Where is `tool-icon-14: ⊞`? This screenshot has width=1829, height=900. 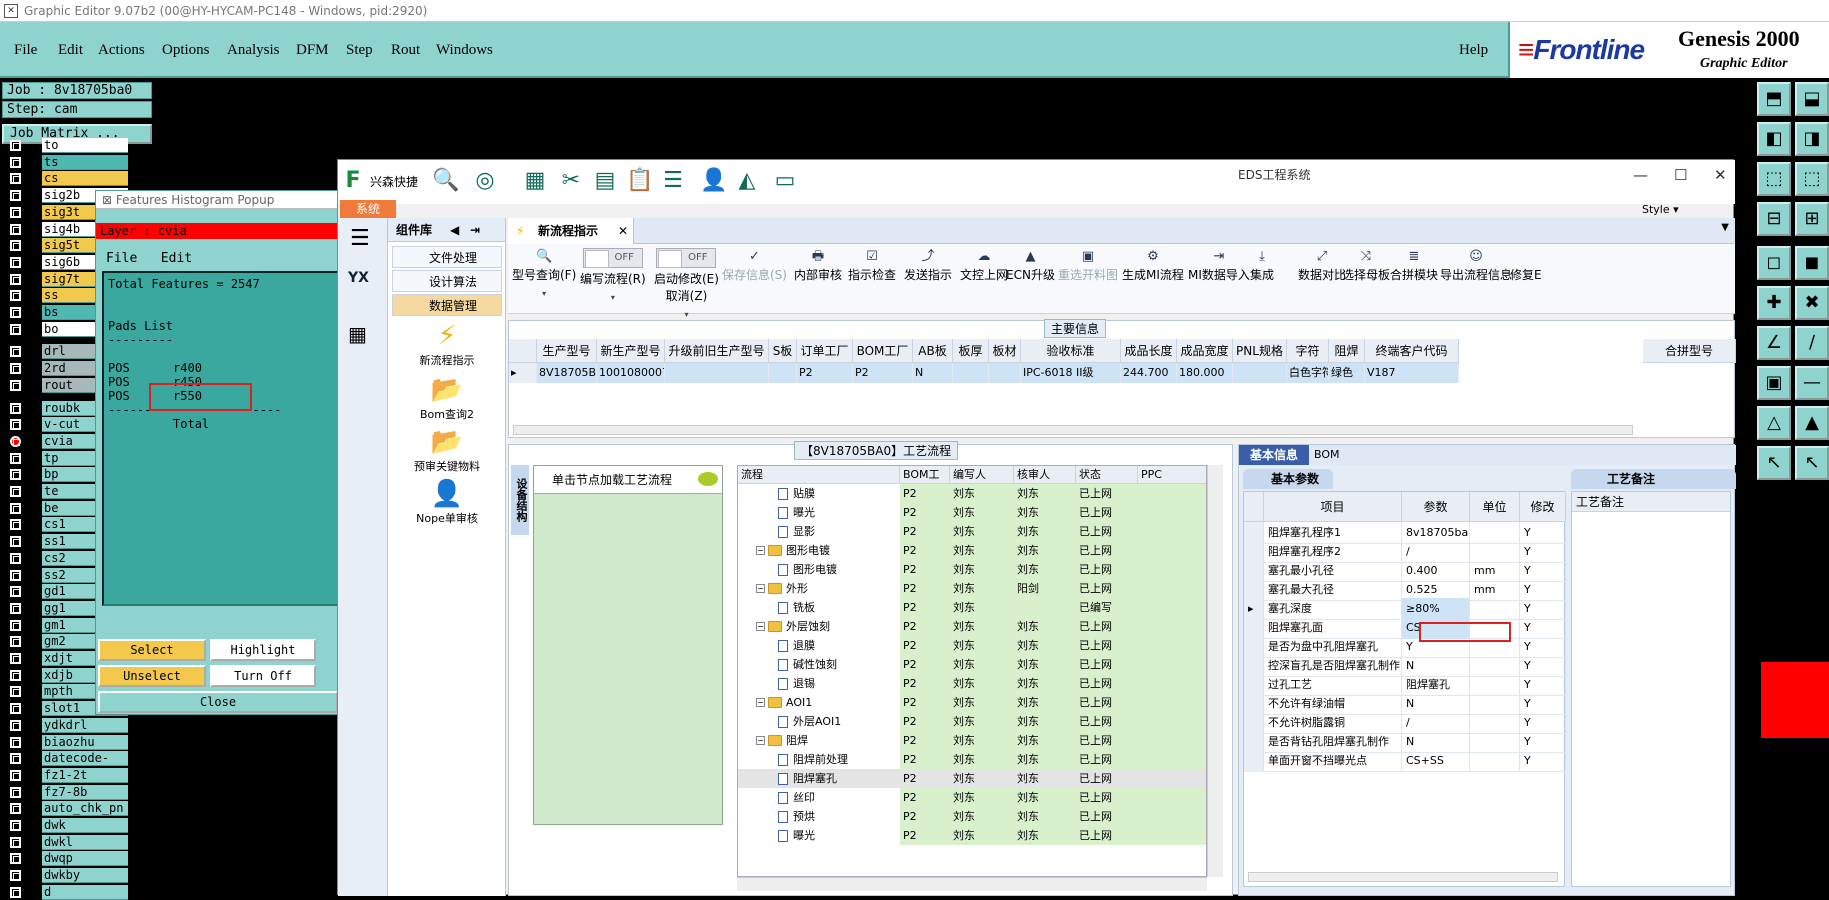 tool-icon-14: ⊞ is located at coordinates (1812, 219).